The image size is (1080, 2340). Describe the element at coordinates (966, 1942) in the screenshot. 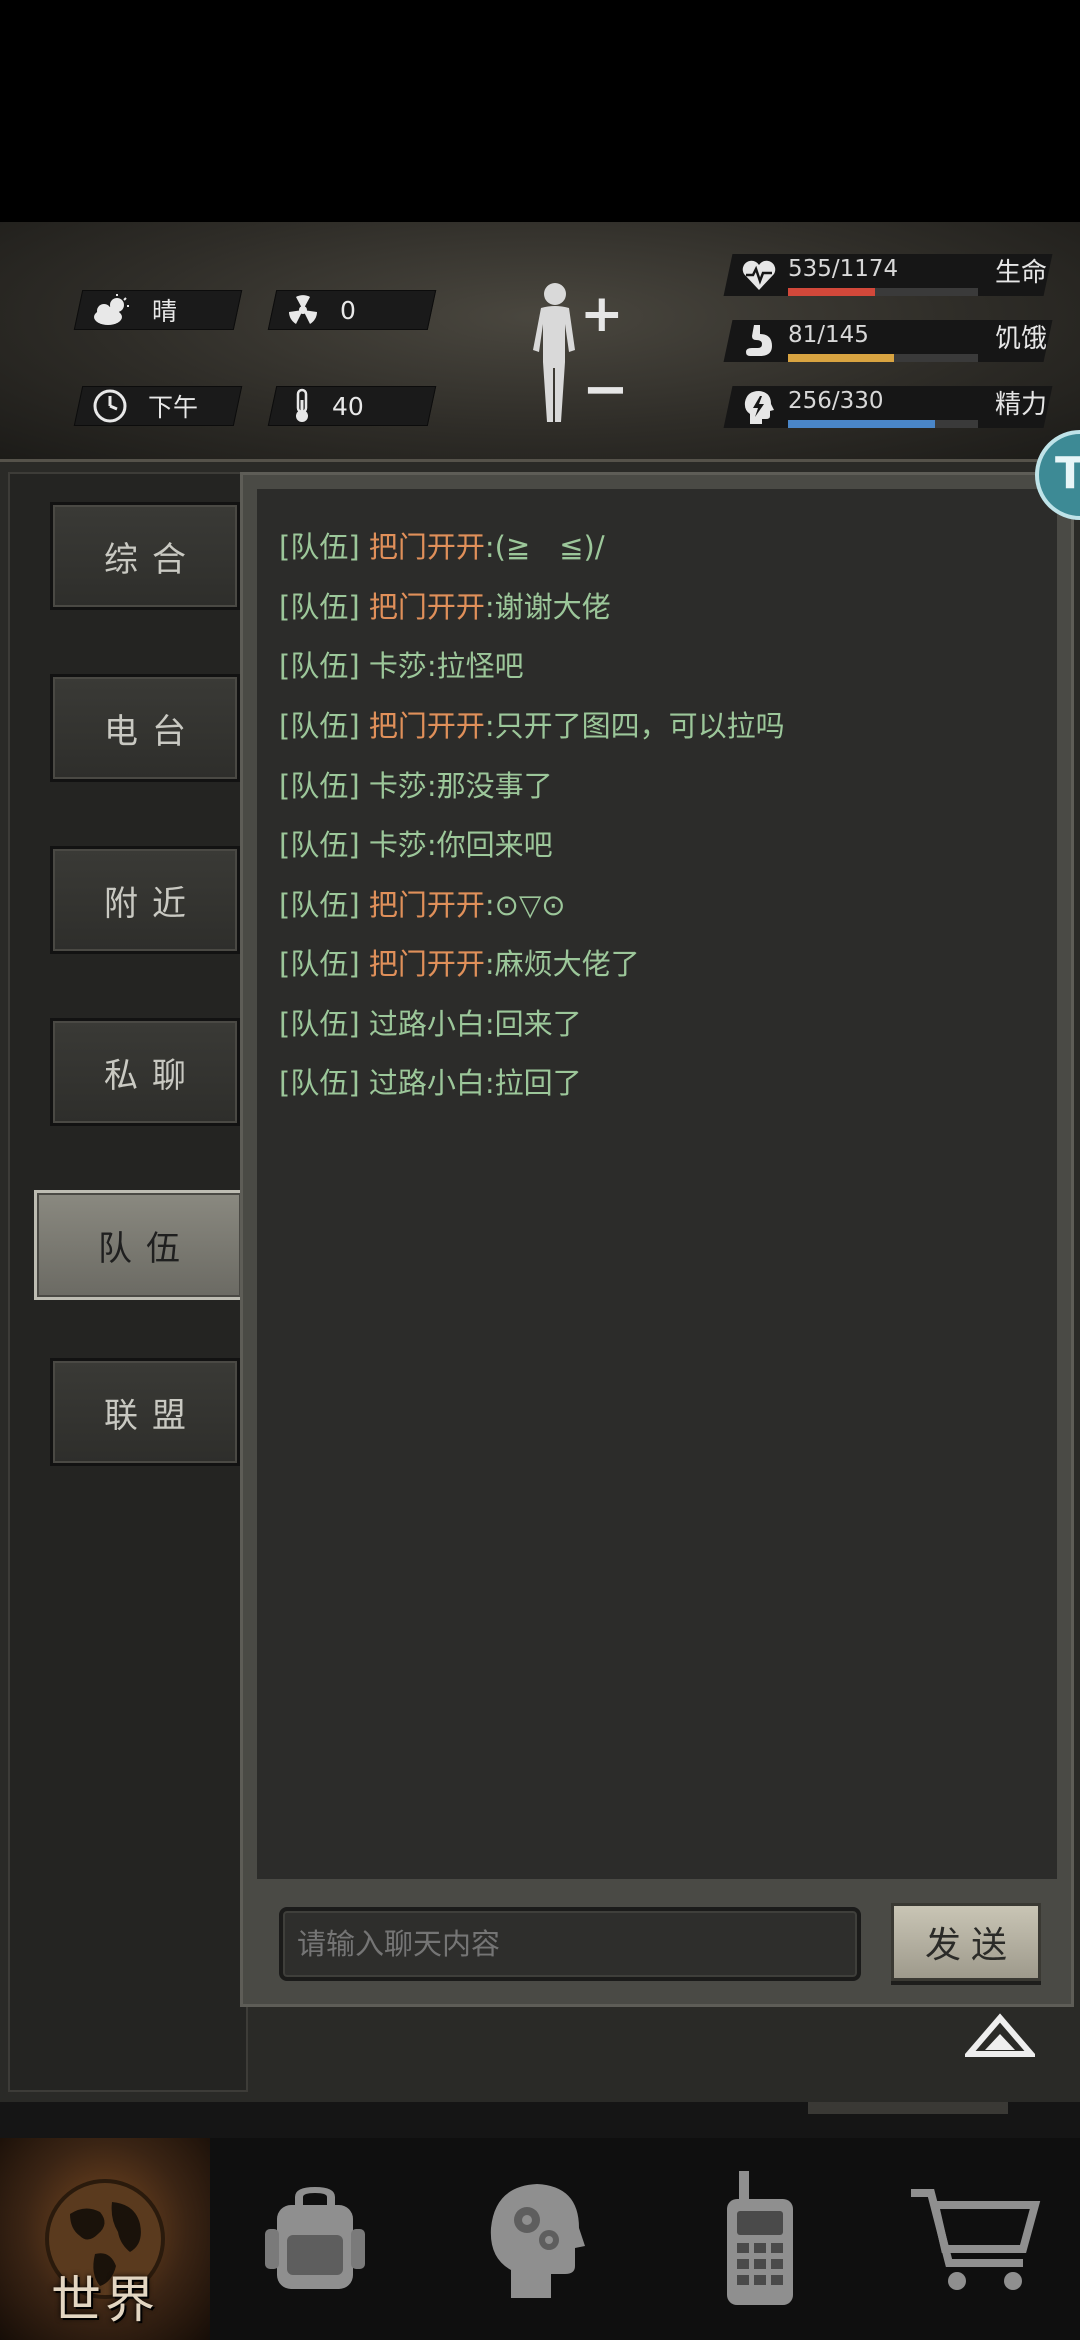

I see `send-button: 发送` at that location.